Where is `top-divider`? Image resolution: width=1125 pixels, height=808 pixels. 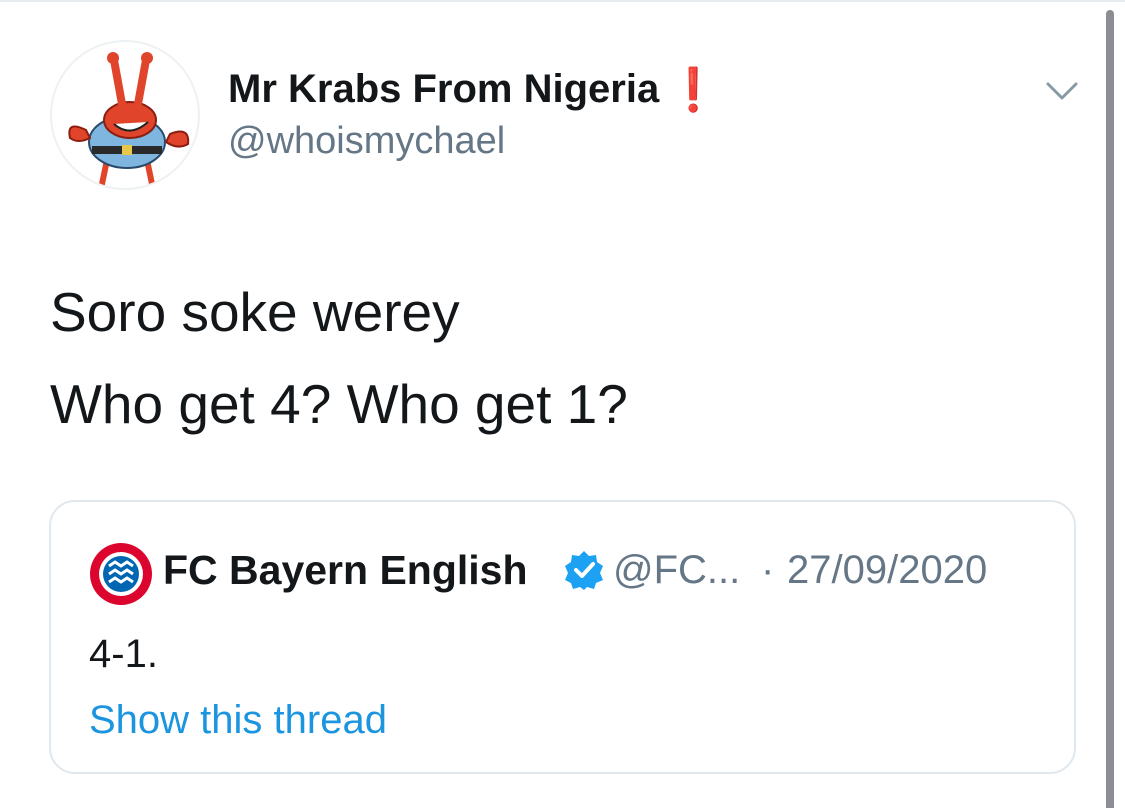
top-divider is located at coordinates (562, 1).